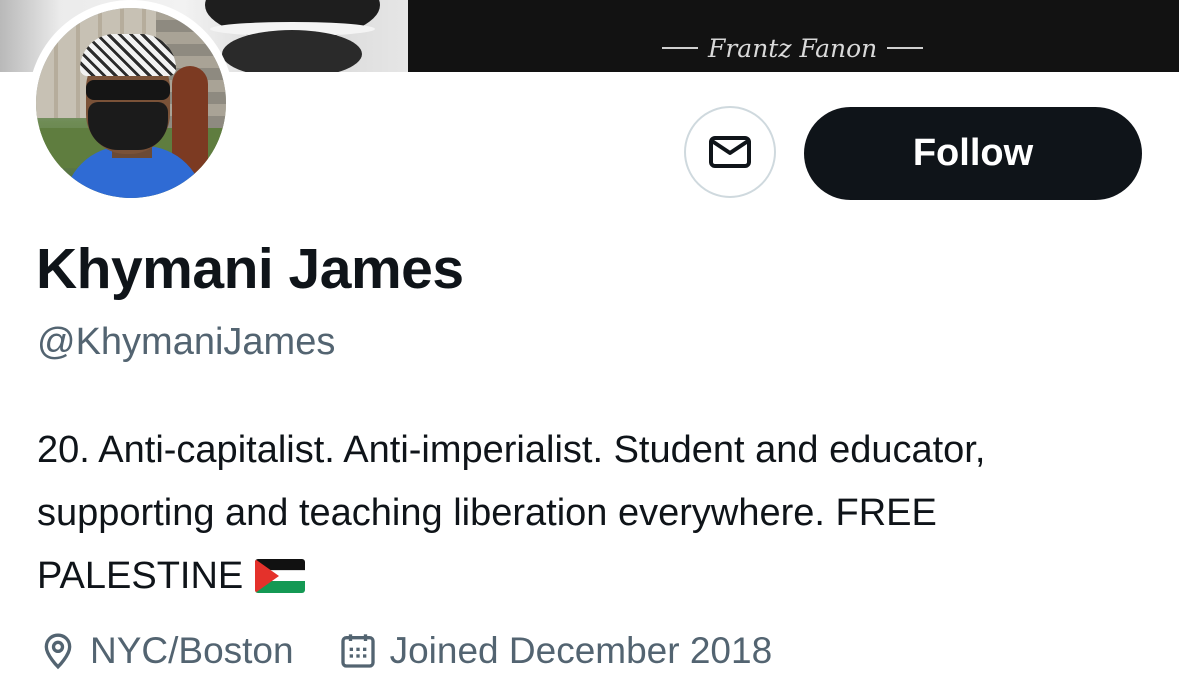  I want to click on display-name: Khymani James, so click(250, 269).